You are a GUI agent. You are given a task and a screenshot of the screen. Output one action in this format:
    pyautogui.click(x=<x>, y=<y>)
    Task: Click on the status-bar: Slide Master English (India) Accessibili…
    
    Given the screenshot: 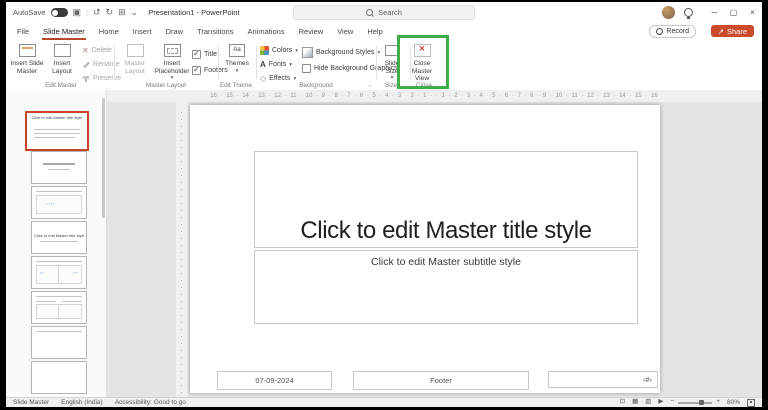 What is the action you would take?
    pyautogui.click(x=384, y=402)
    